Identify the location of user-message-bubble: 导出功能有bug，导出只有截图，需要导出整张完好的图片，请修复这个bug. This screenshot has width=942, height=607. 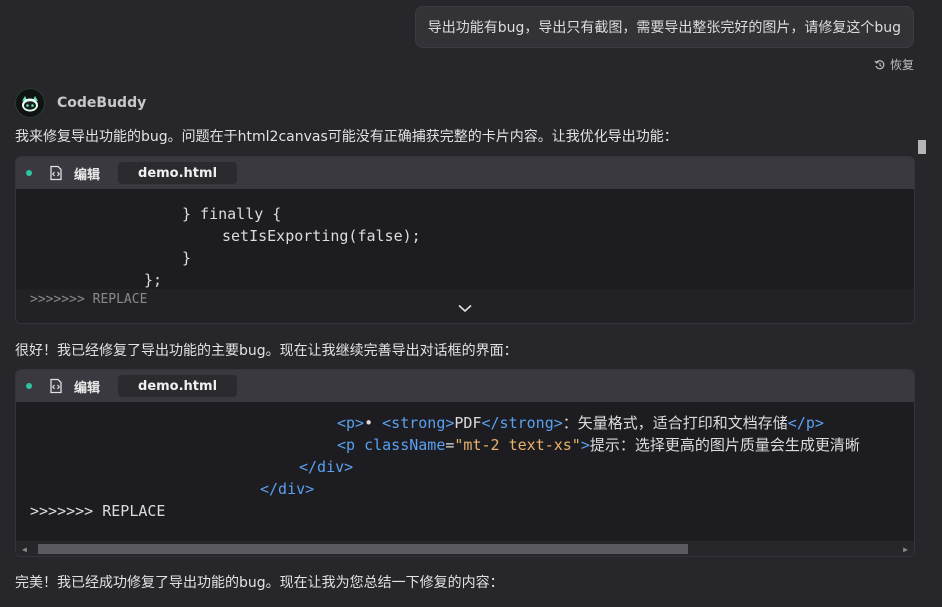
(664, 27).